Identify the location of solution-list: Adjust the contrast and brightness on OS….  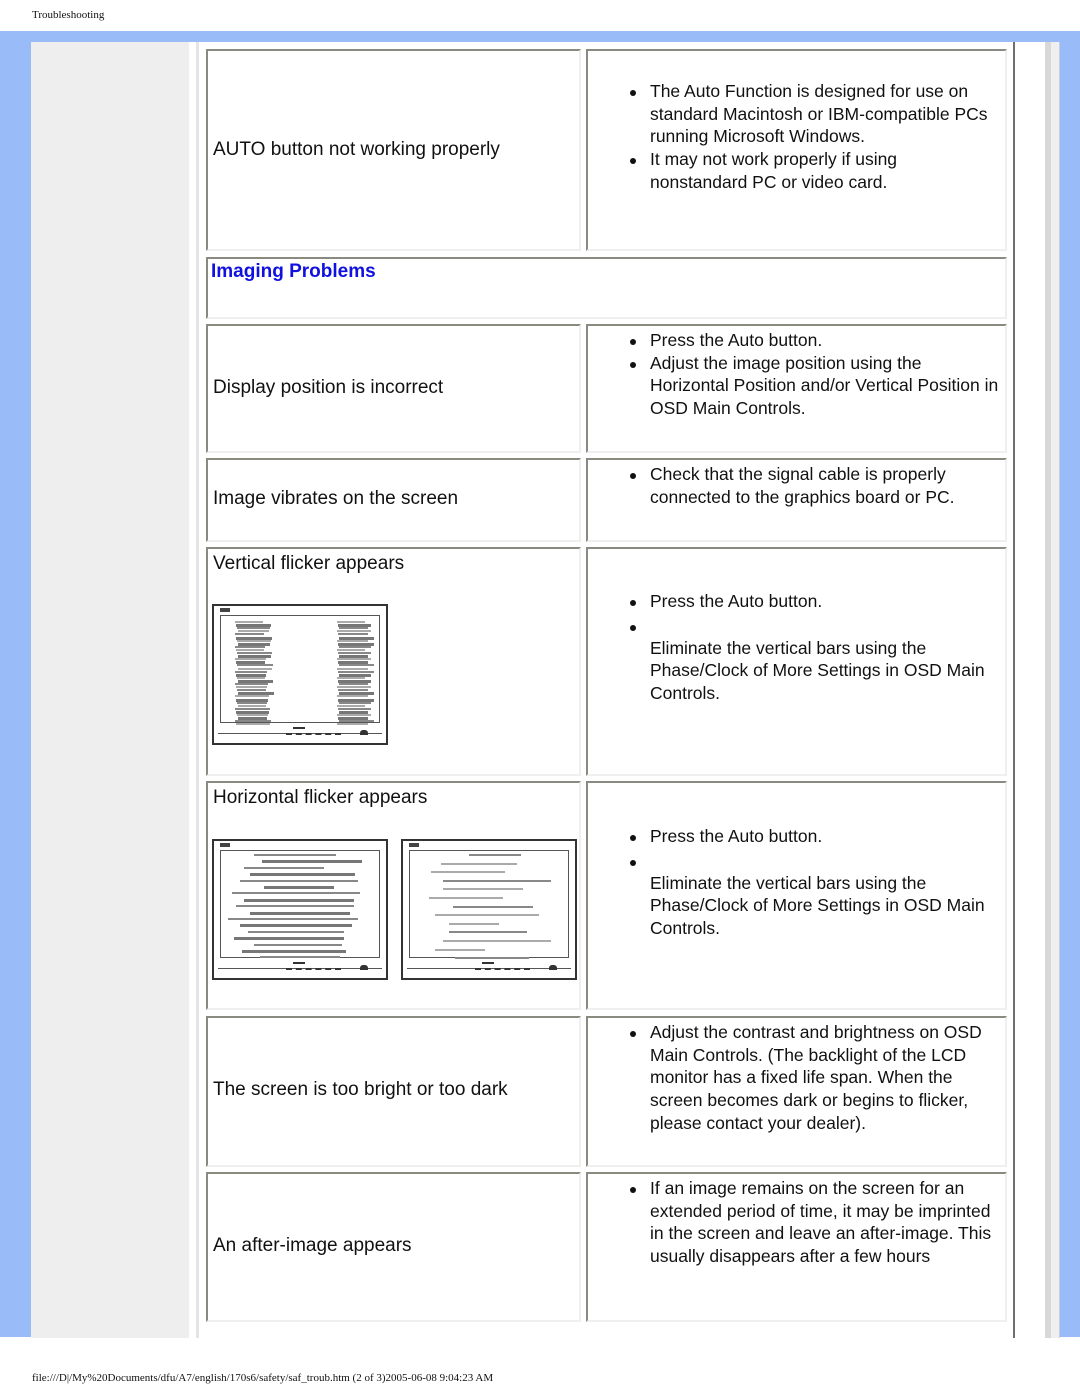
(813, 1078).